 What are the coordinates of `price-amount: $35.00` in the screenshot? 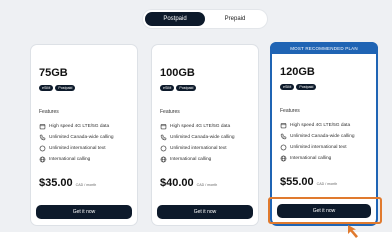 It's located at (56, 183).